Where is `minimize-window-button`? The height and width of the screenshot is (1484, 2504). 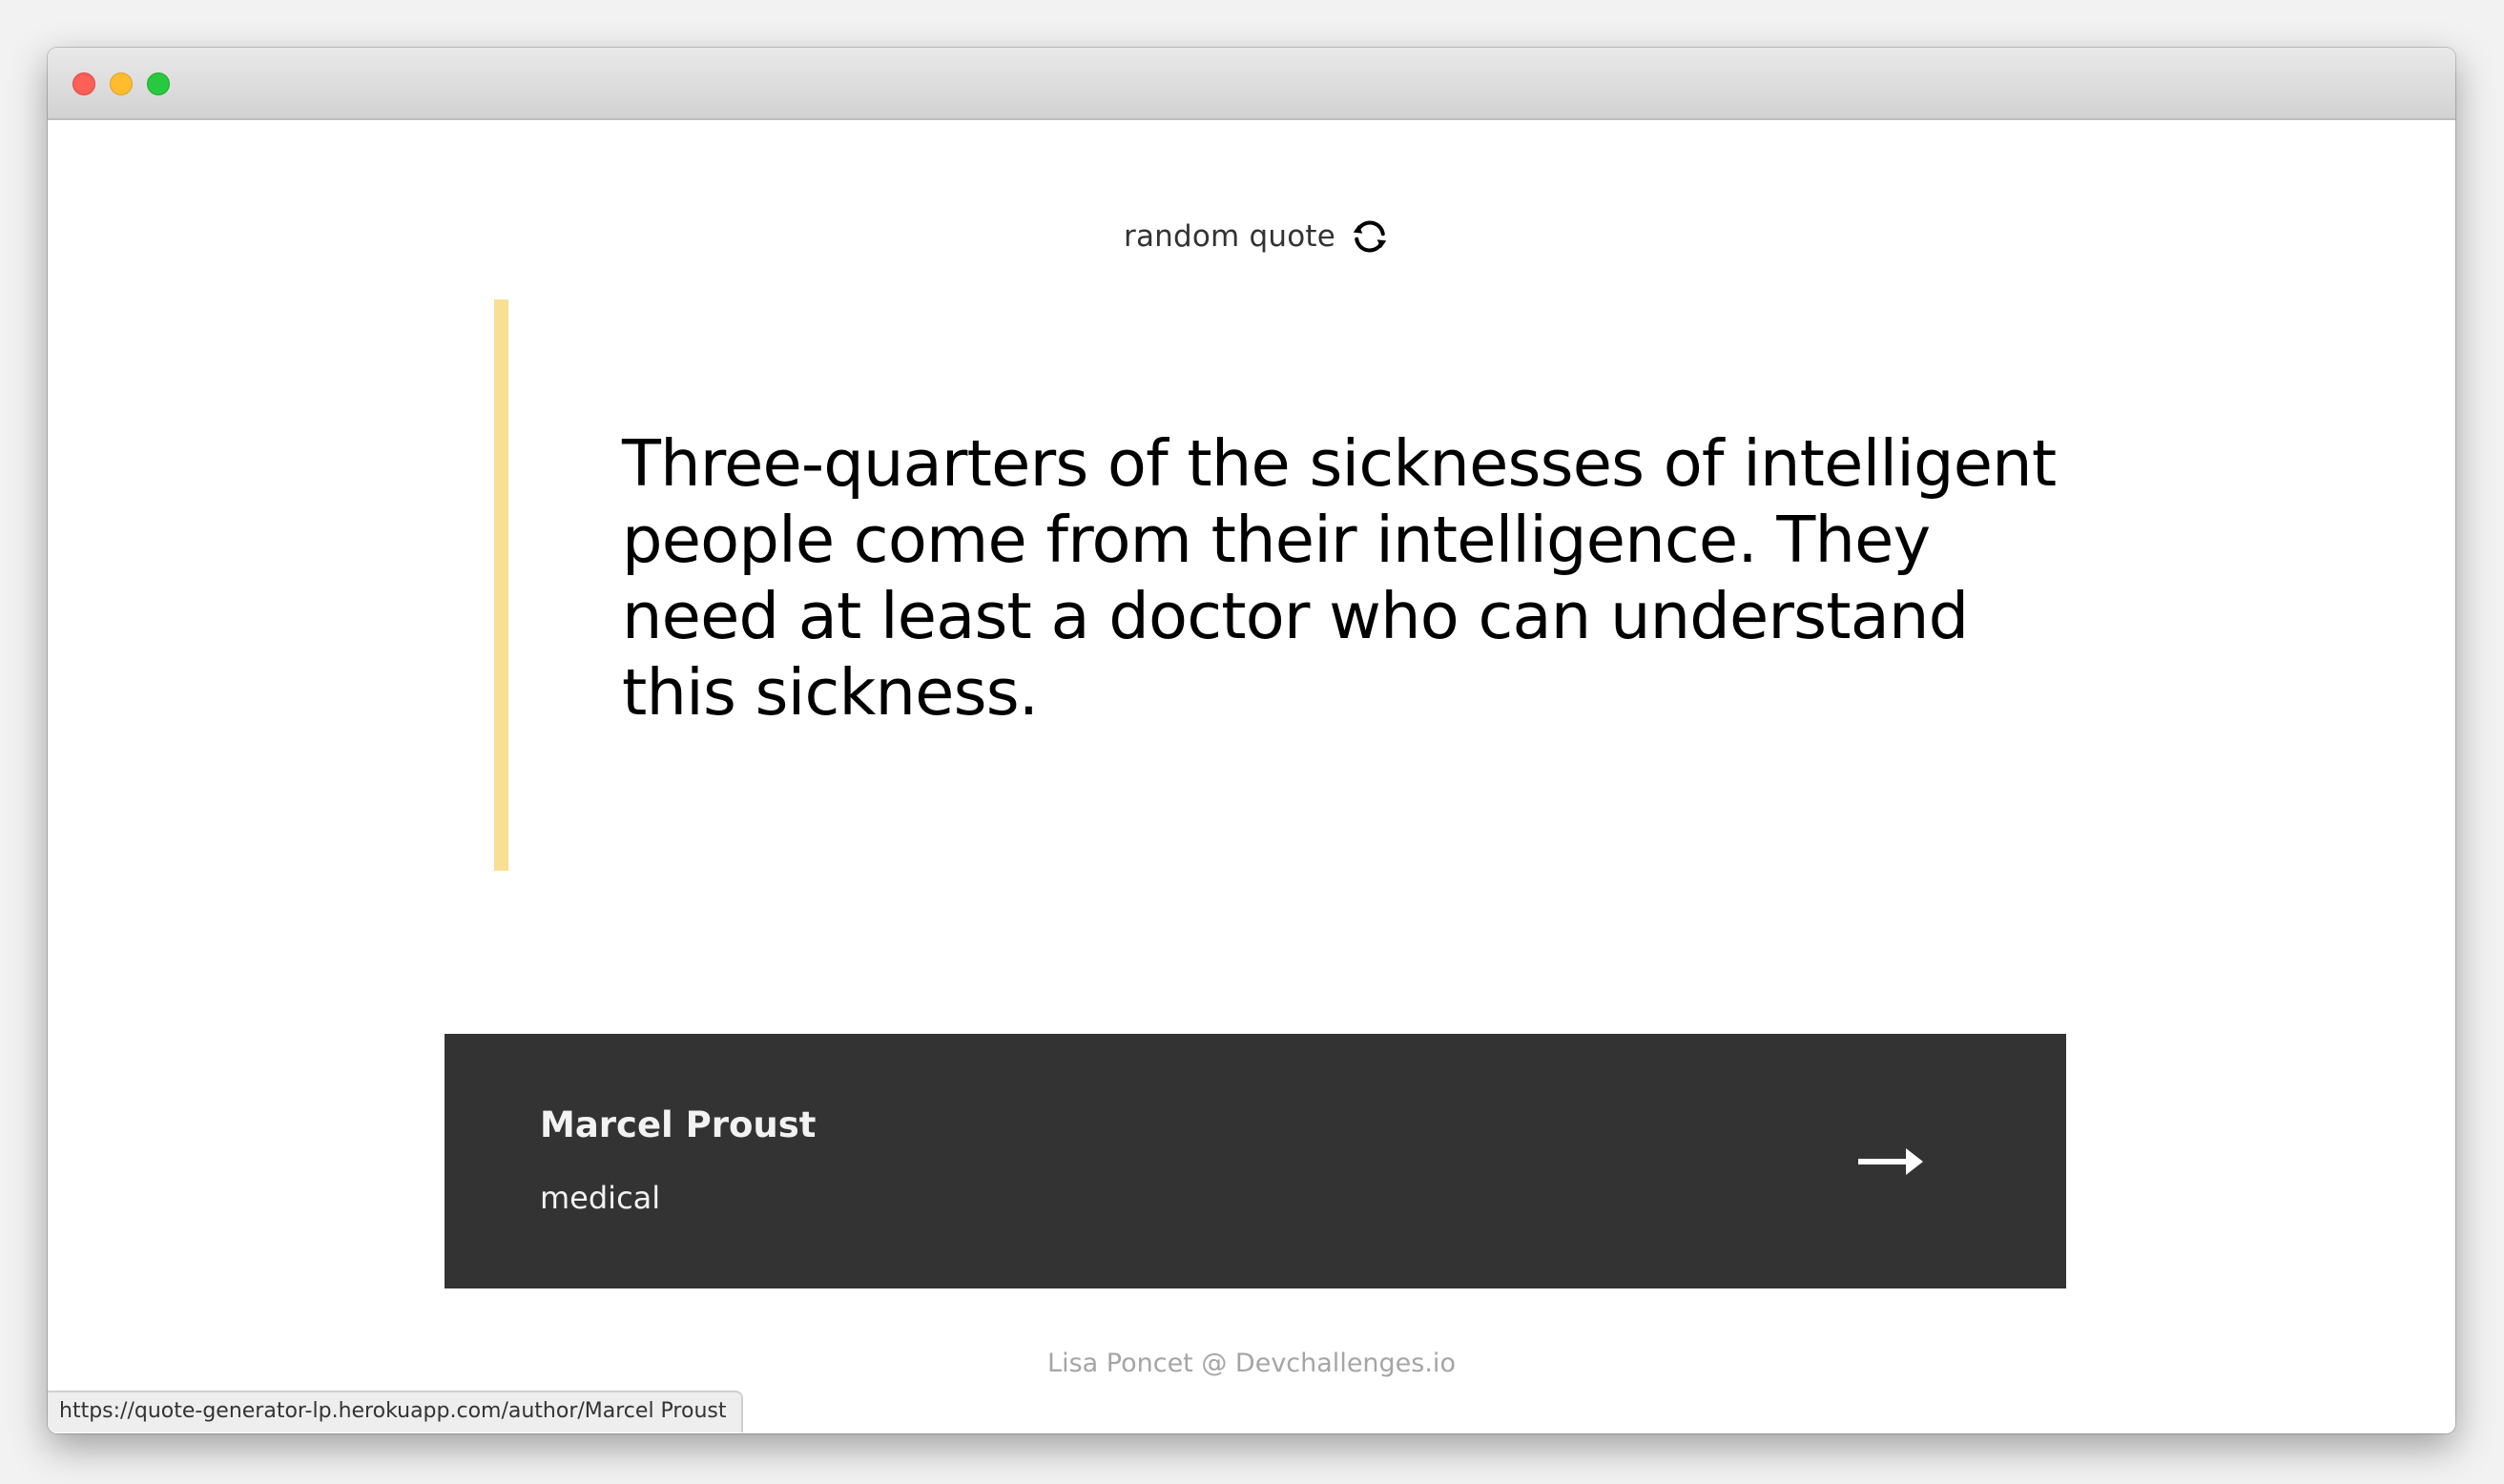 minimize-window-button is located at coordinates (121, 83).